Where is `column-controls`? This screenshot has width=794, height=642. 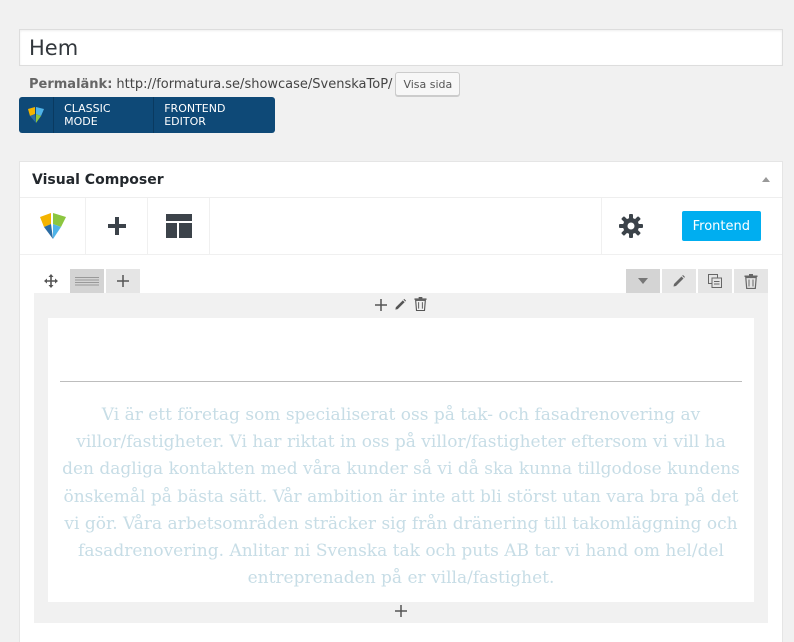 column-controls is located at coordinates (401, 305).